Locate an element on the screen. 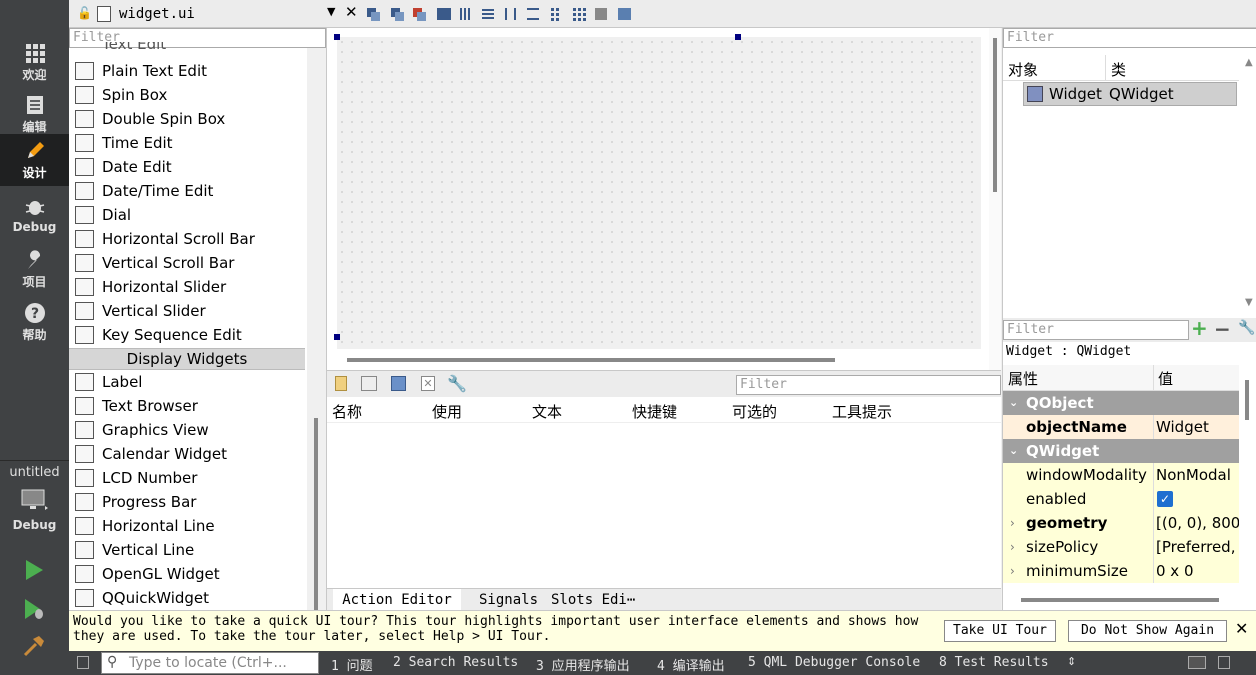 The width and height of the screenshot is (1256, 675). output-tab-qml-debugger-console: 5 QML Debugger Console is located at coordinates (834, 662).